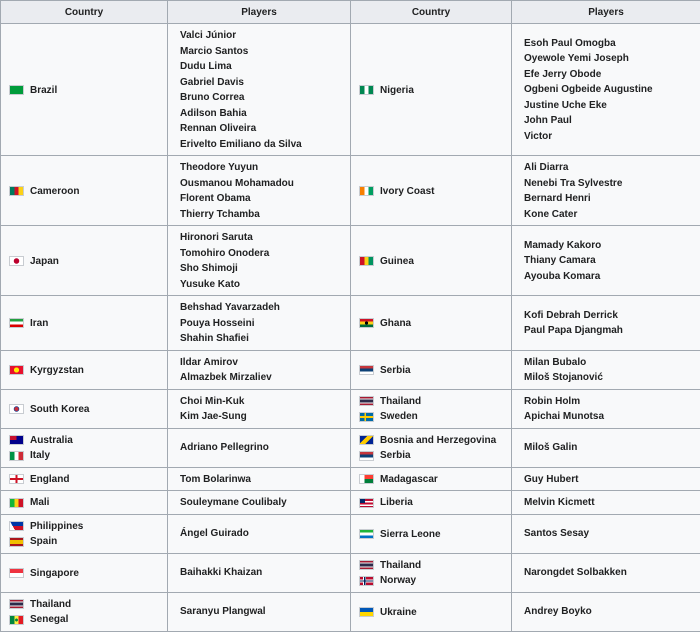 This screenshot has width=700, height=632. I want to click on player-link: Santos Sesay, so click(609, 534).